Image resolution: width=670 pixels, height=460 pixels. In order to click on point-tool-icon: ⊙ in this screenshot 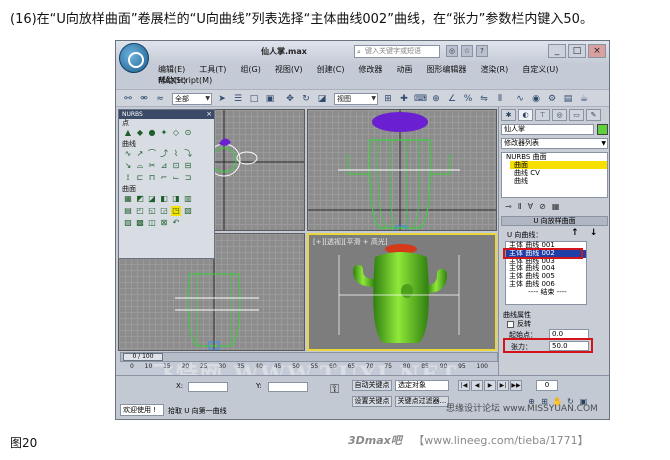, I will do `click(188, 133)`.